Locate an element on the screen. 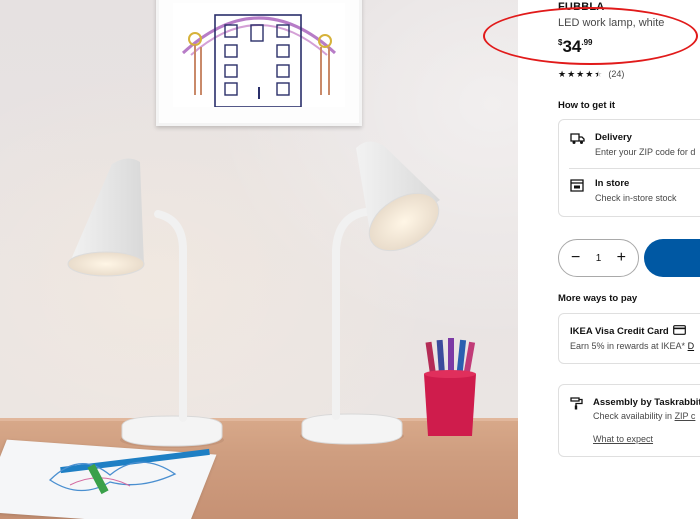  credit-card-reward-text: Earn 5% in rewards at IKEA* is located at coordinates (628, 346).